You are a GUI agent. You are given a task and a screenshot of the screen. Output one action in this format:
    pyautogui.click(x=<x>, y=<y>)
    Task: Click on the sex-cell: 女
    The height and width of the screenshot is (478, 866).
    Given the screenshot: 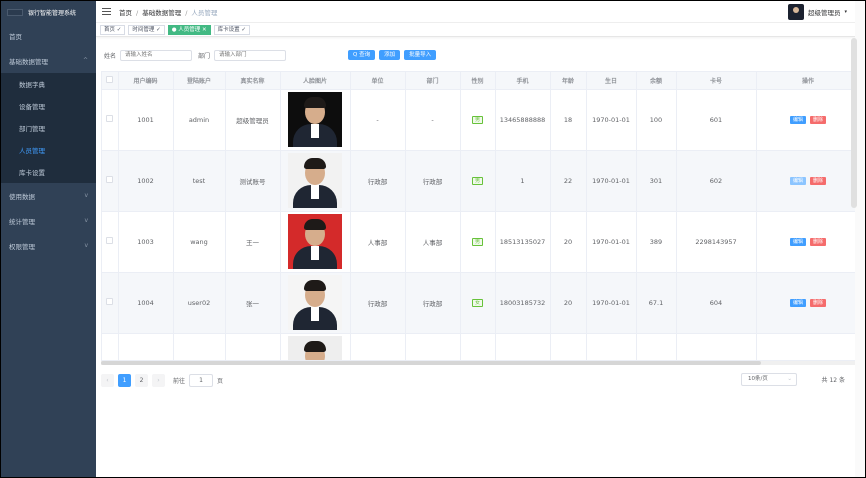 What is the action you would take?
    pyautogui.click(x=478, y=303)
    